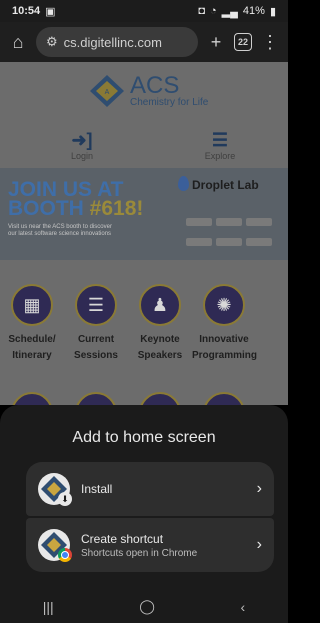 The image size is (320, 623). I want to click on screenshot-icon: ◘, so click(201, 11).